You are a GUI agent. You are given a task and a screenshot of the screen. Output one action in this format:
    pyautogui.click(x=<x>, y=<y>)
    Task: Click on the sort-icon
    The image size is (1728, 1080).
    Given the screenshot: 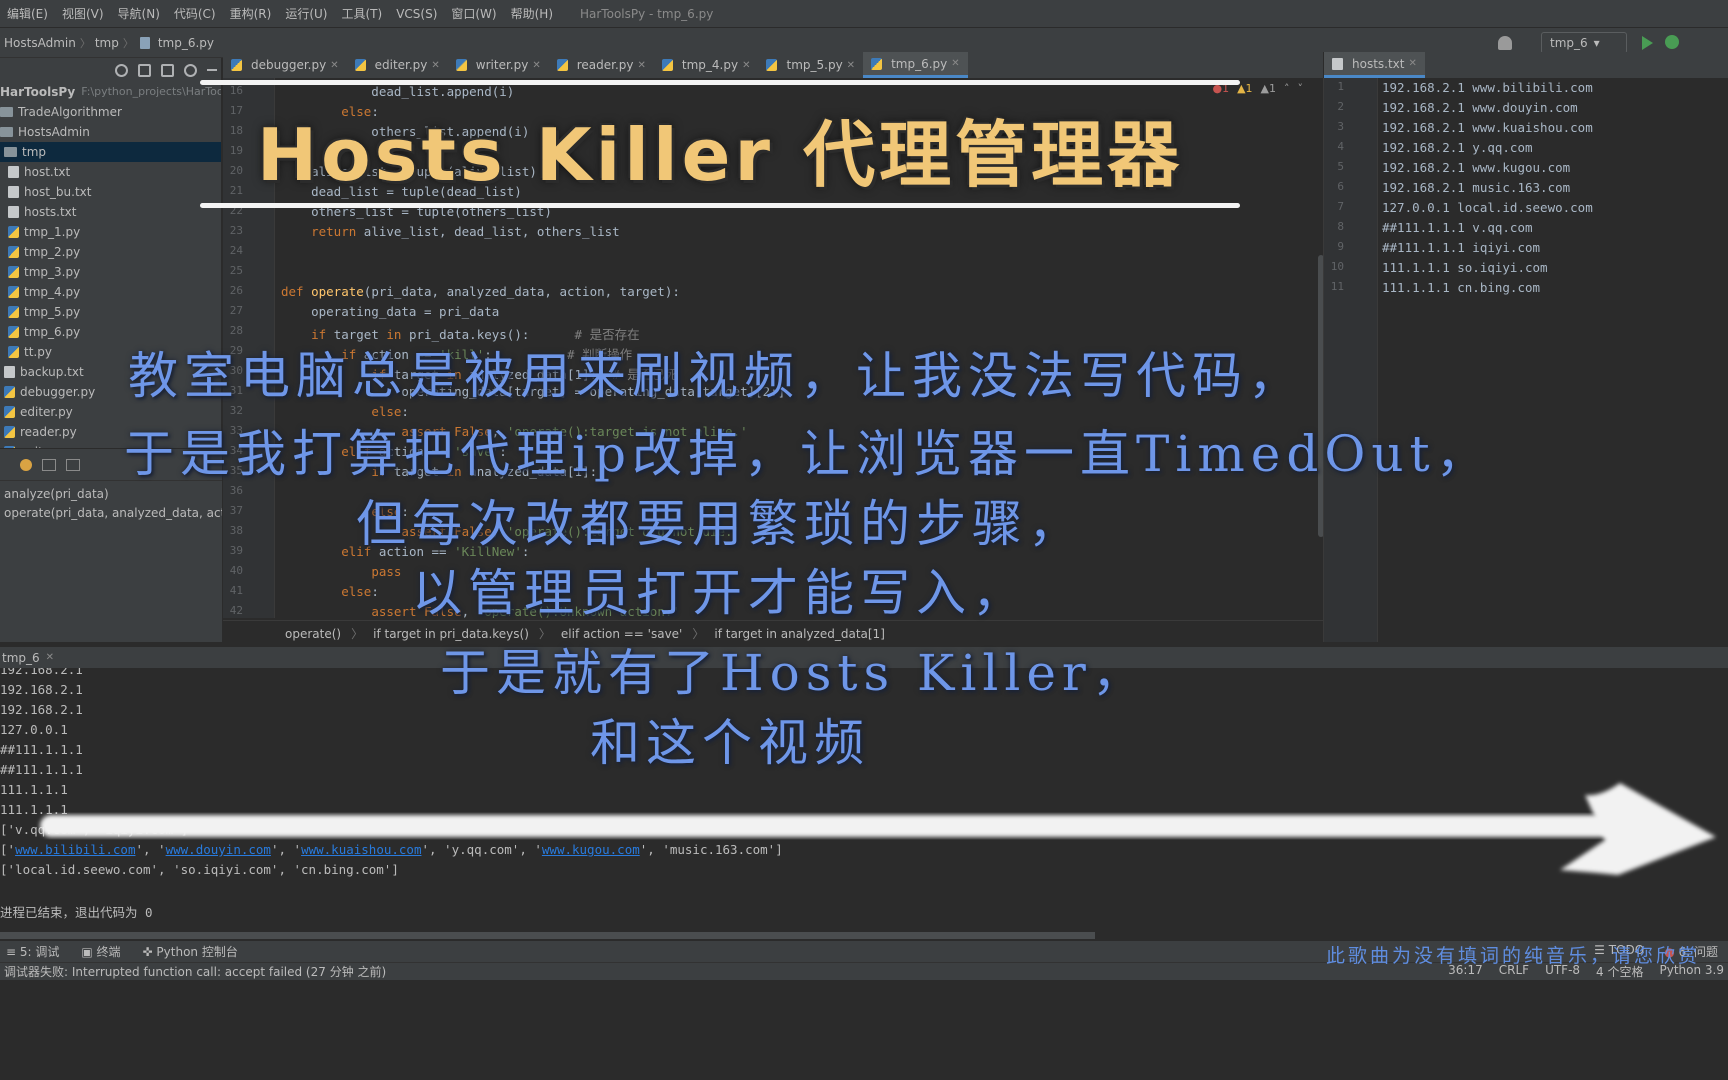 What is the action you would take?
    pyautogui.click(x=26, y=464)
    